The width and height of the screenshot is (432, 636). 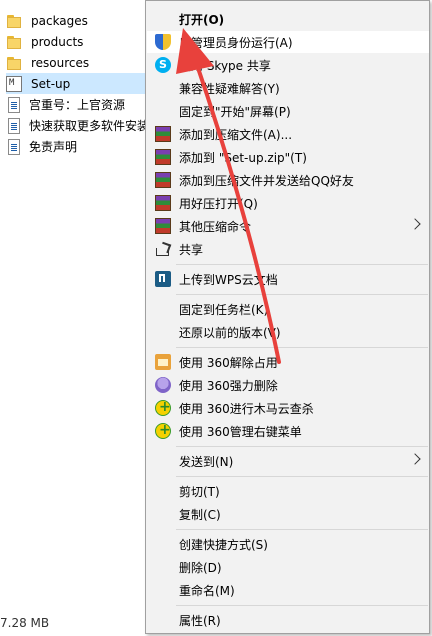 What do you see at coordinates (163, 362) in the screenshot?
I see `unlock360-icon` at bounding box center [163, 362].